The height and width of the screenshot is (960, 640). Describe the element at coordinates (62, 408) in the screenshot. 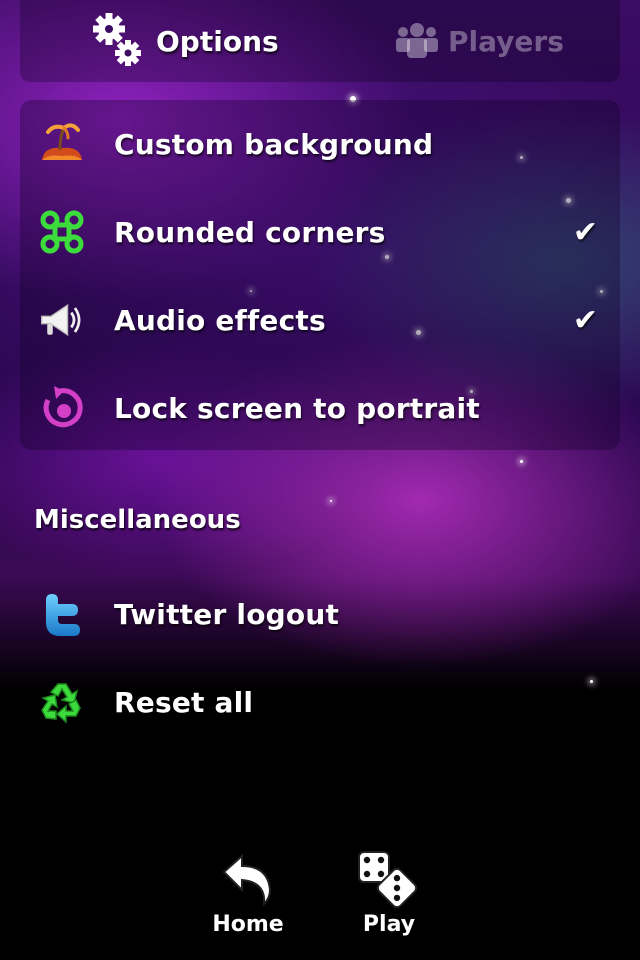

I see `rotate-lock-icon` at that location.